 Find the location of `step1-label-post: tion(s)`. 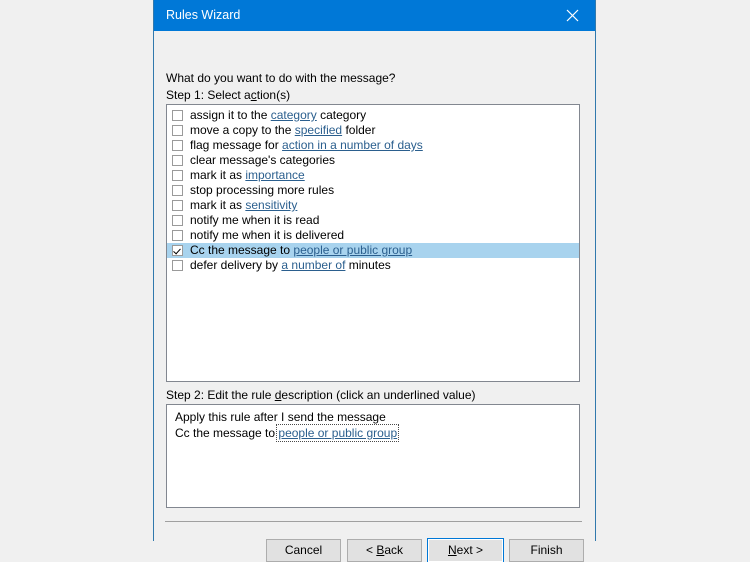

step1-label-post: tion(s) is located at coordinates (273, 95).